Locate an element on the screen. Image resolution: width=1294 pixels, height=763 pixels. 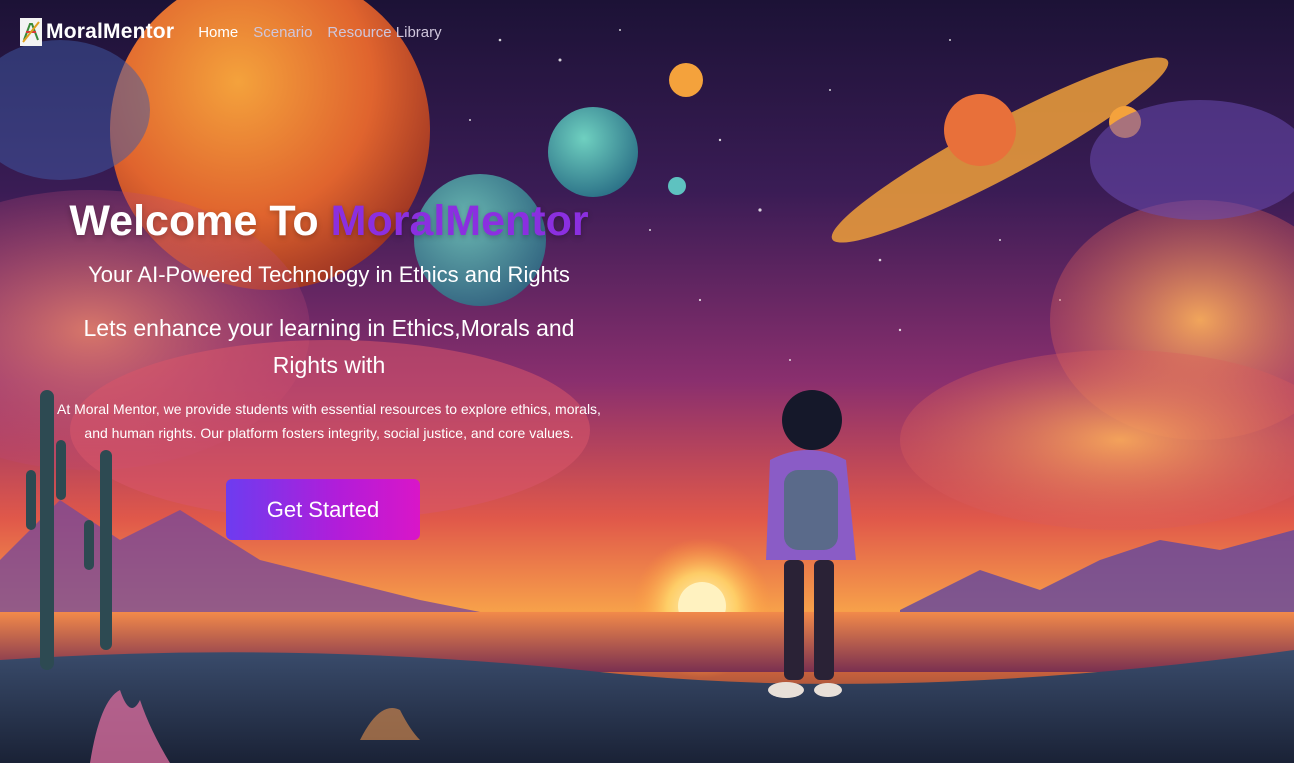
hero-title-accent: MoralMentor is located at coordinates (459, 221).